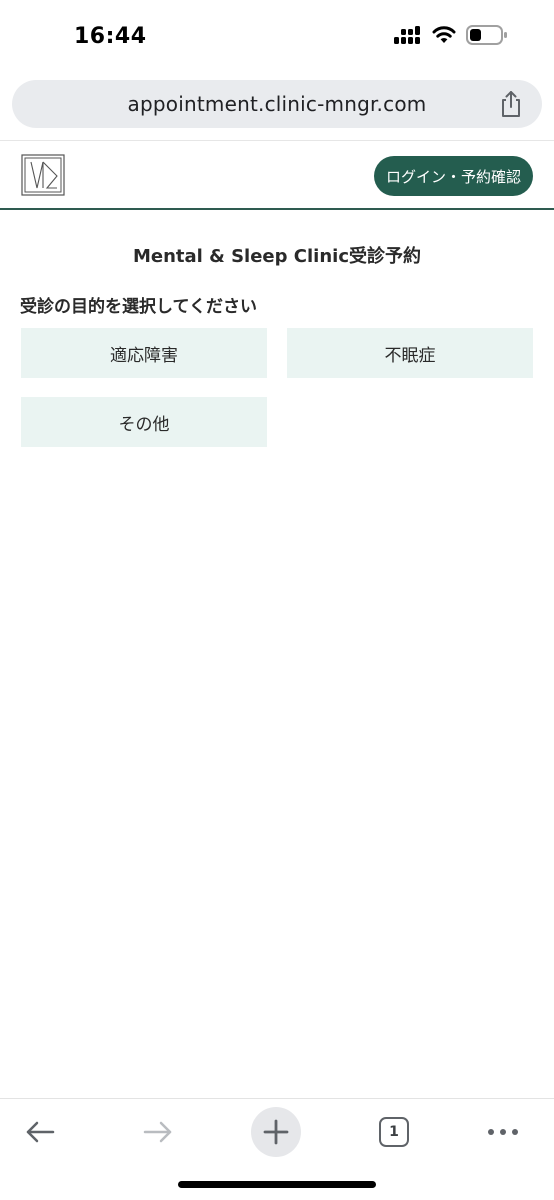 The image size is (554, 1200). I want to click on home-indicator, so click(277, 1184).